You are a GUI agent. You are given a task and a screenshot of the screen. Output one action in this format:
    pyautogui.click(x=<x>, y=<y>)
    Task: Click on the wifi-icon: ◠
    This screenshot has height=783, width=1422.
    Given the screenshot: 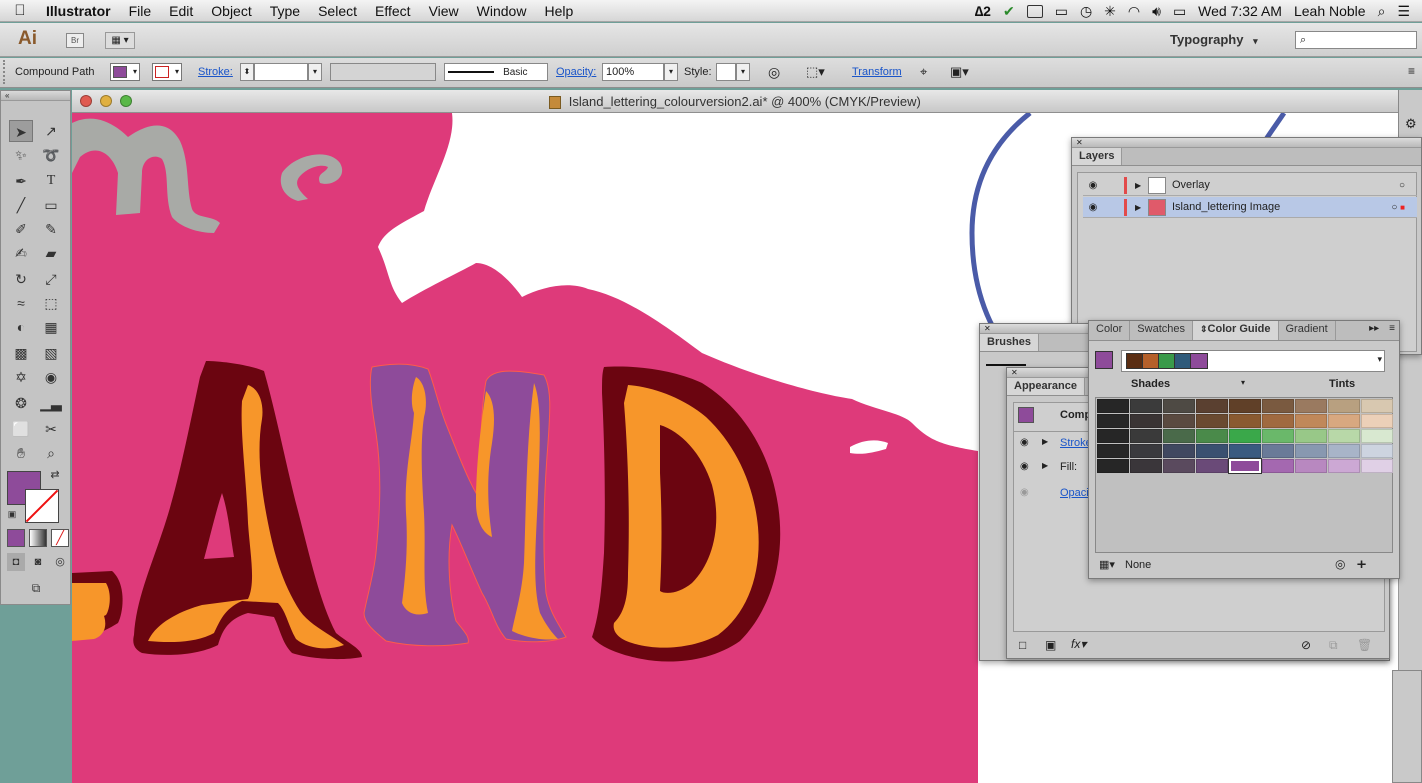 What is the action you would take?
    pyautogui.click(x=1134, y=11)
    